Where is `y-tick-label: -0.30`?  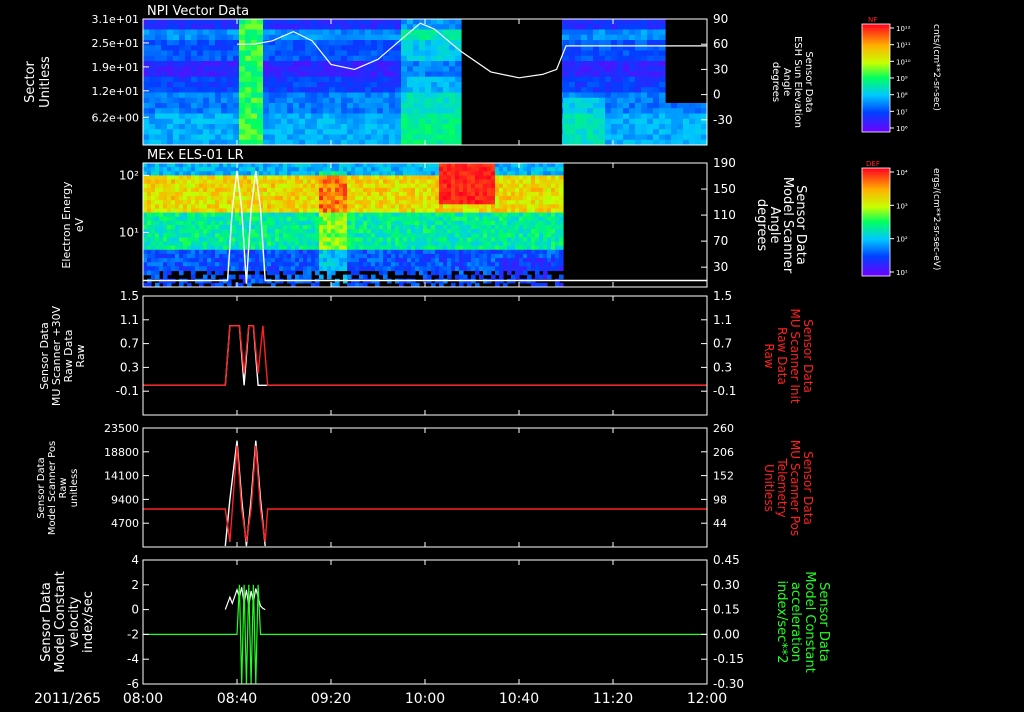
y-tick-label: -0.30 is located at coordinates (728, 684).